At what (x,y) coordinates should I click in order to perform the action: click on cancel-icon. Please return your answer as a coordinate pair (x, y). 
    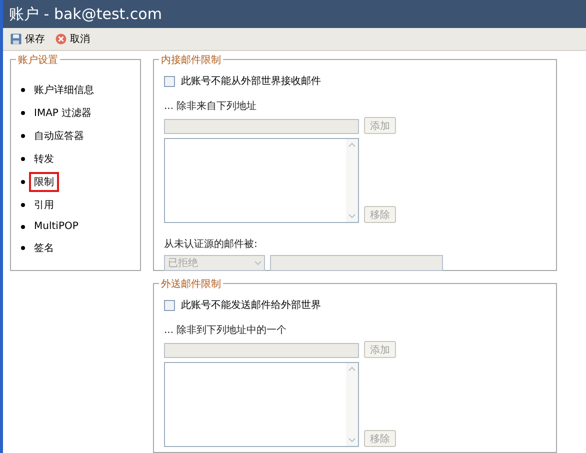
    Looking at the image, I should click on (61, 39).